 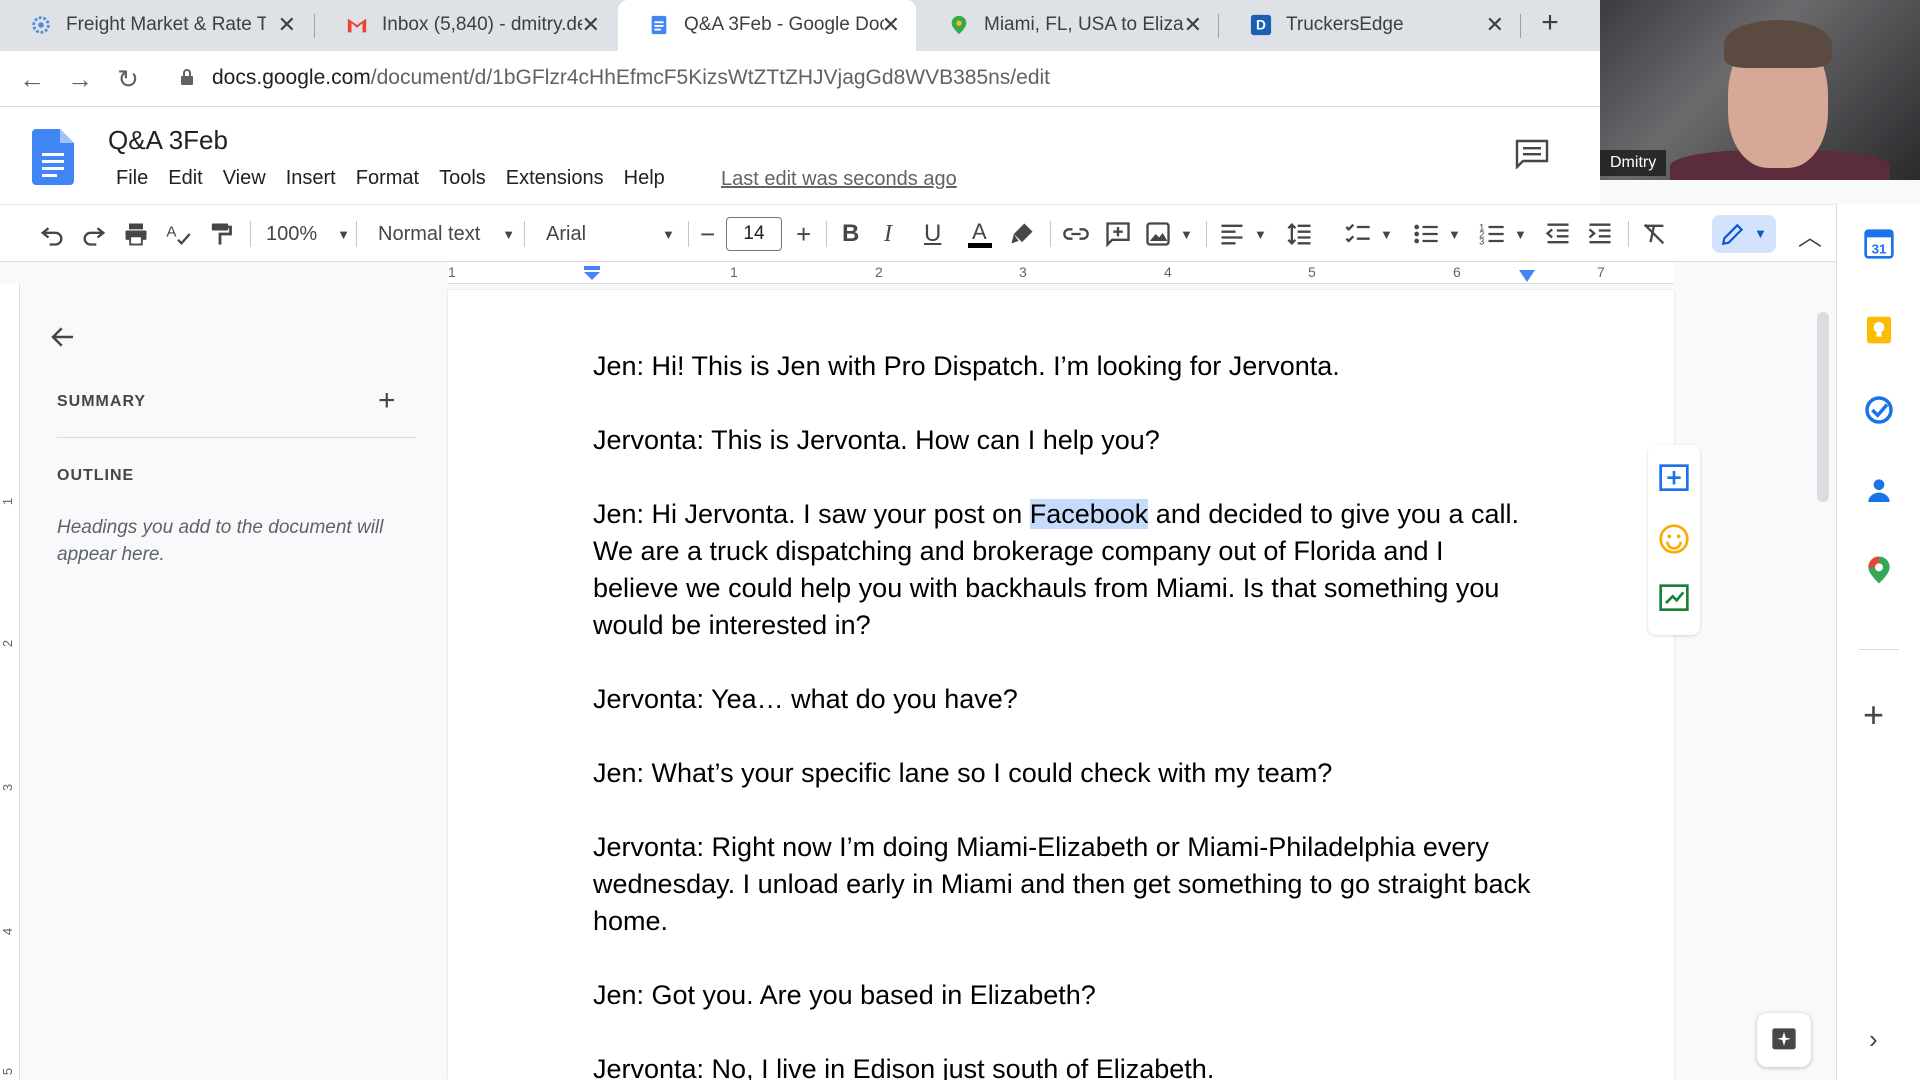 I want to click on bold-icon: B, so click(x=850, y=234).